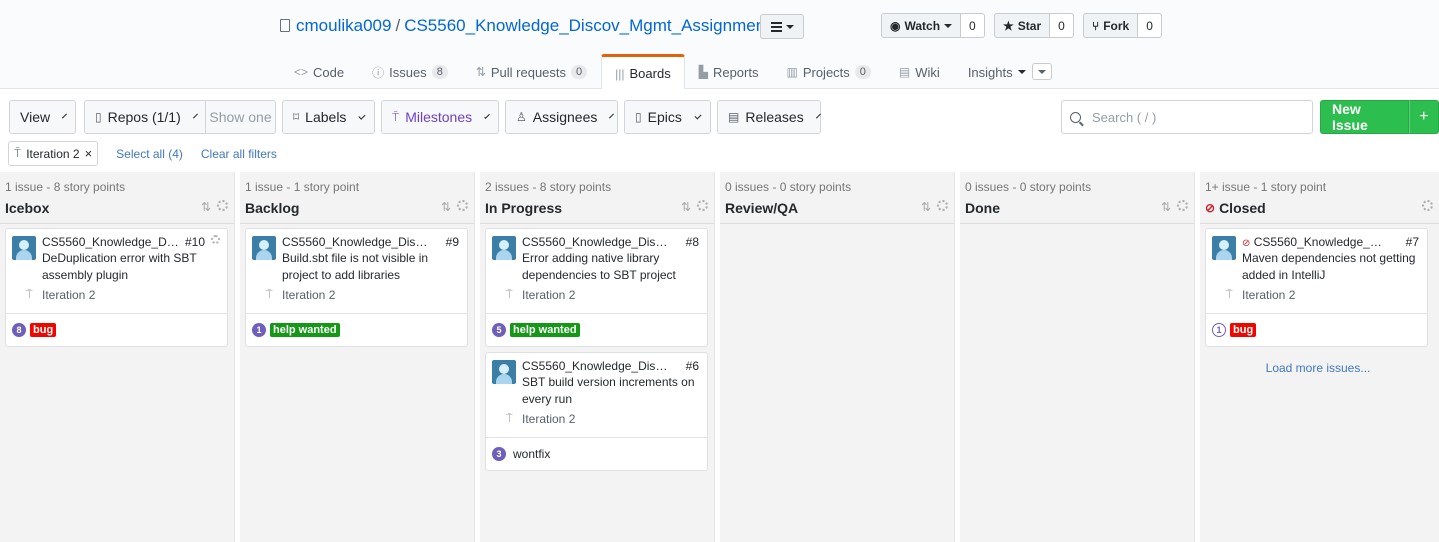 The image size is (1439, 542). What do you see at coordinates (591, 25) in the screenshot?
I see `repo-name-link: CS5560_Knowledge_Discov_Mgmt_Assignments` at bounding box center [591, 25].